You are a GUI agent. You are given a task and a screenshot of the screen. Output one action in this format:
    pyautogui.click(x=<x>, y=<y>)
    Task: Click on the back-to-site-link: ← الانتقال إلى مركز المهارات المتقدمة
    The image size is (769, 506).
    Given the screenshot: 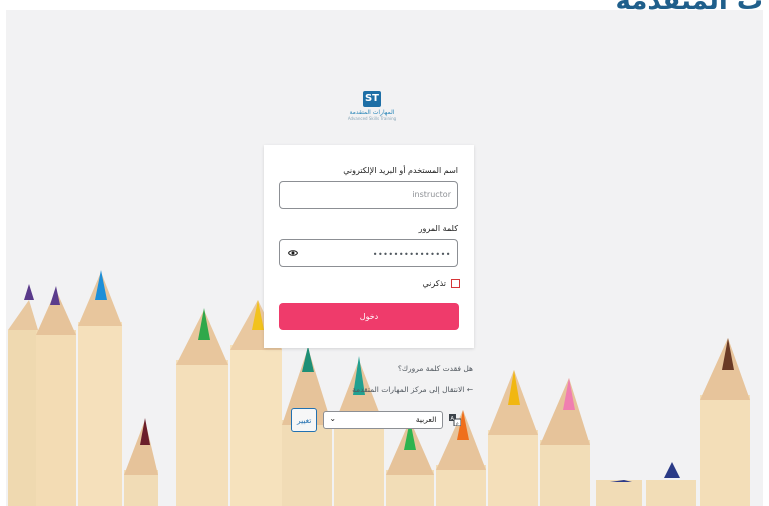 What is the action you would take?
    pyautogui.click(x=412, y=389)
    